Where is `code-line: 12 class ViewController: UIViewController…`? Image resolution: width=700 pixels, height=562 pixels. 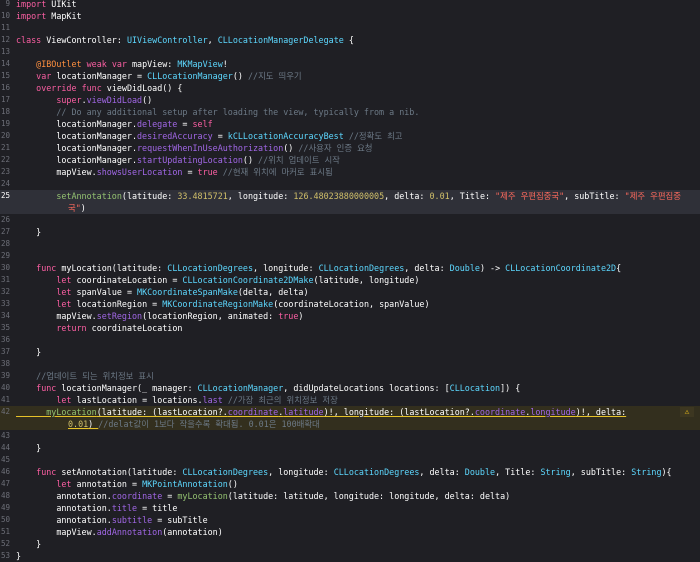 code-line: 12 class ViewController: UIViewController… is located at coordinates (350, 40).